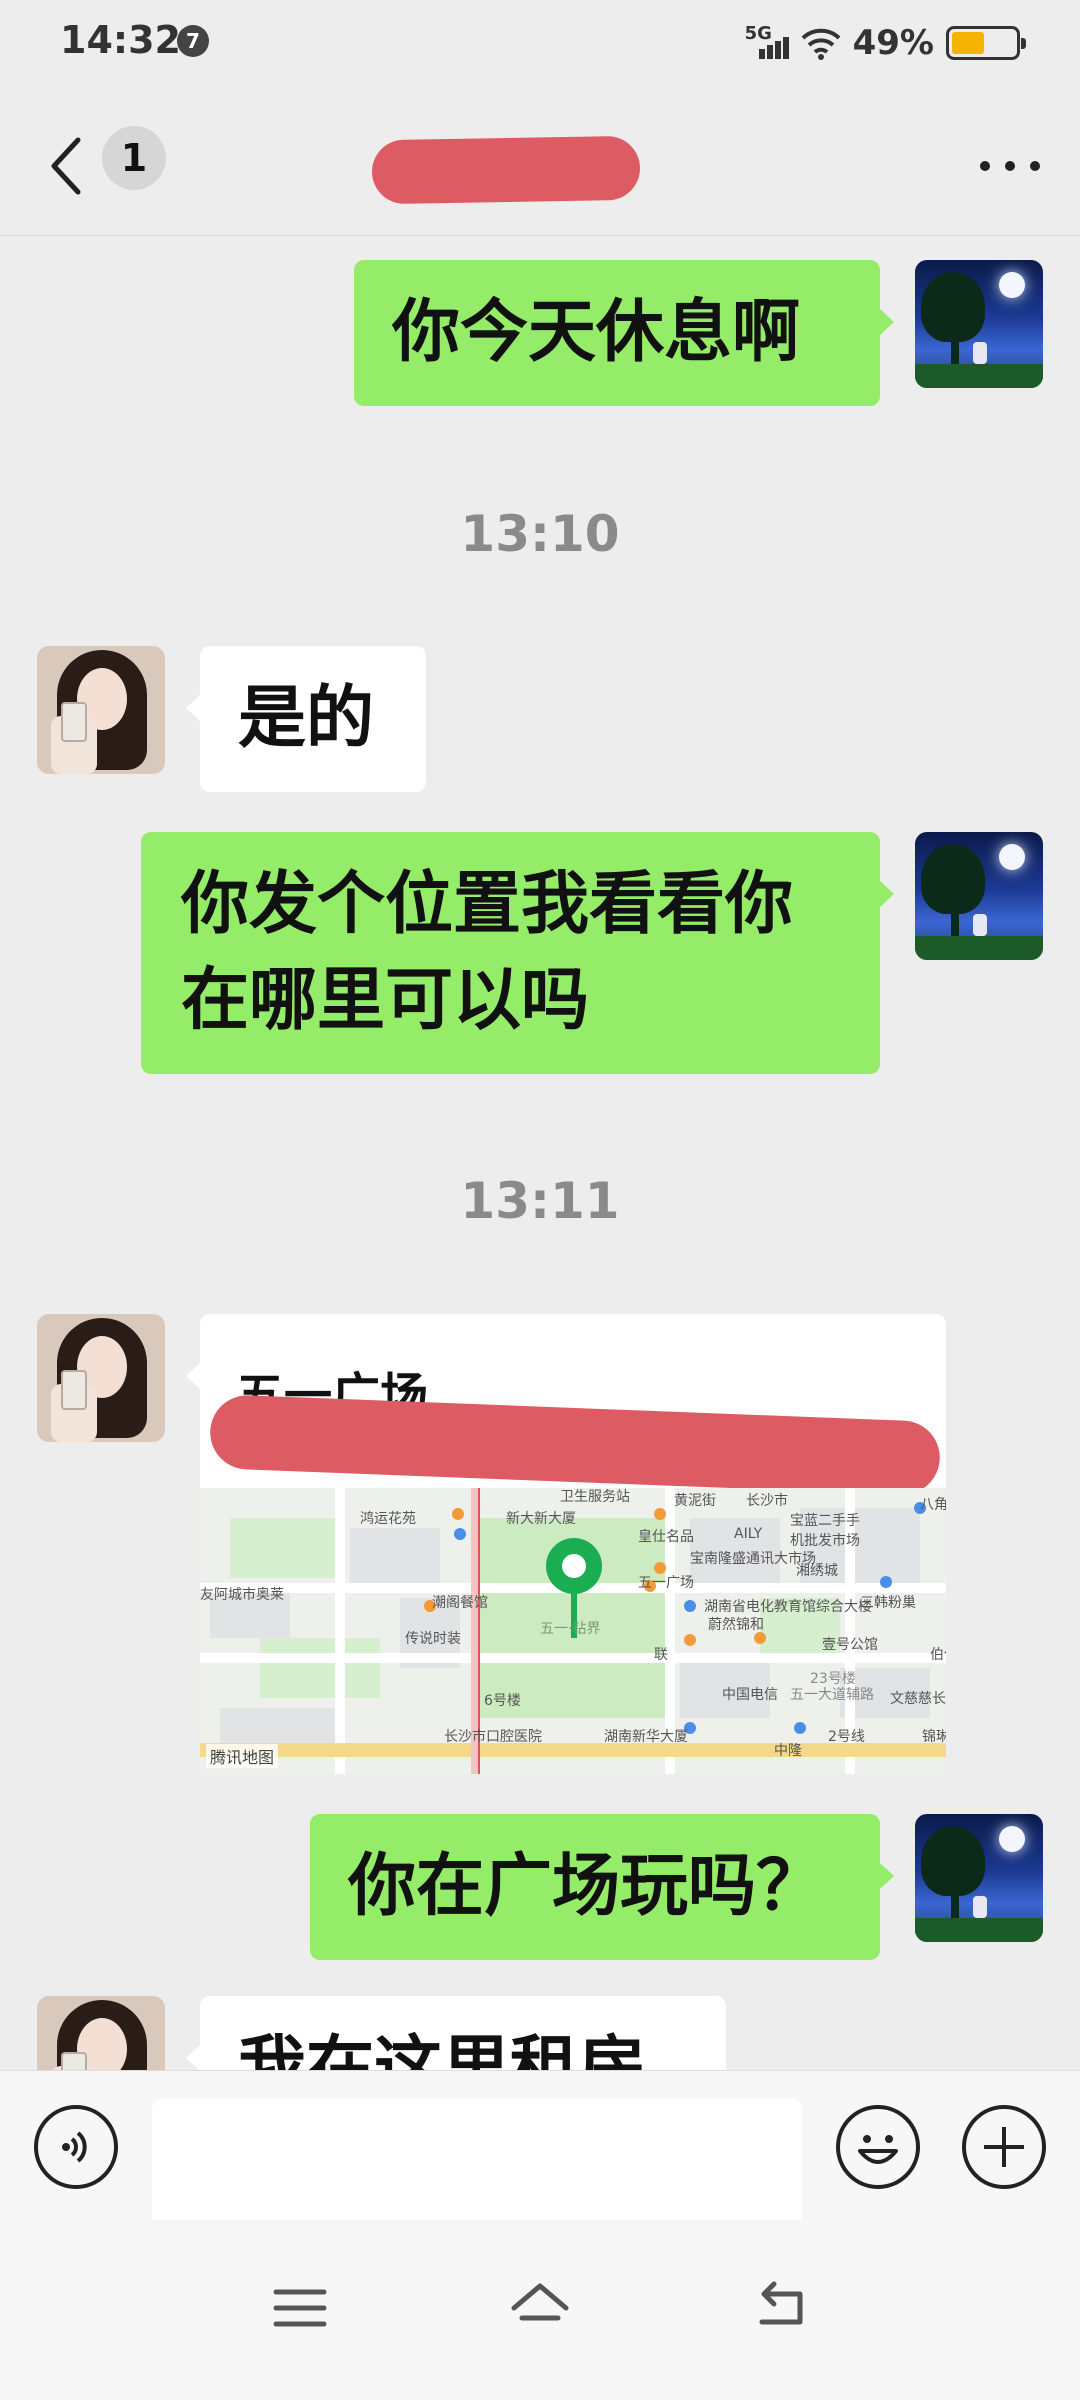 This screenshot has width=1080, height=2400. Describe the element at coordinates (385, 1000) in the screenshot. I see `message-text-line: 在哪里可以吗` at that location.